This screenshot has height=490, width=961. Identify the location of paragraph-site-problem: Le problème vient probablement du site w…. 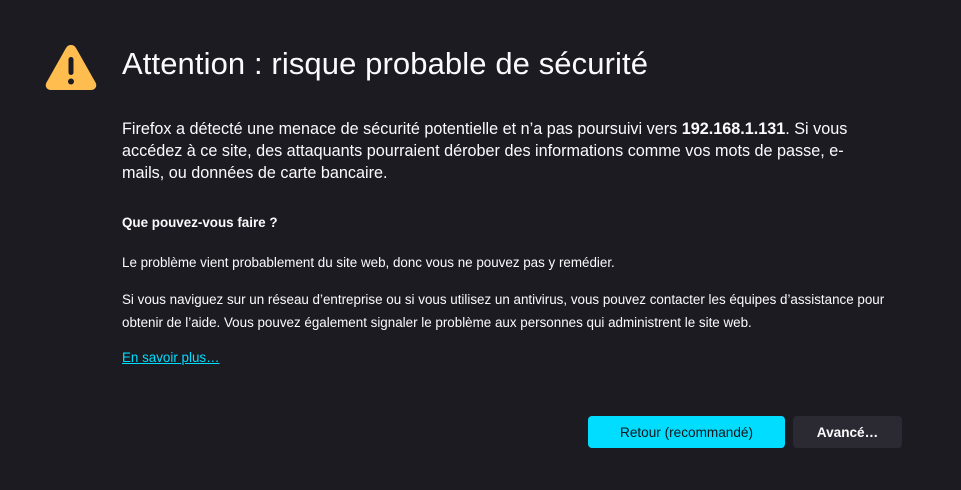
(368, 262).